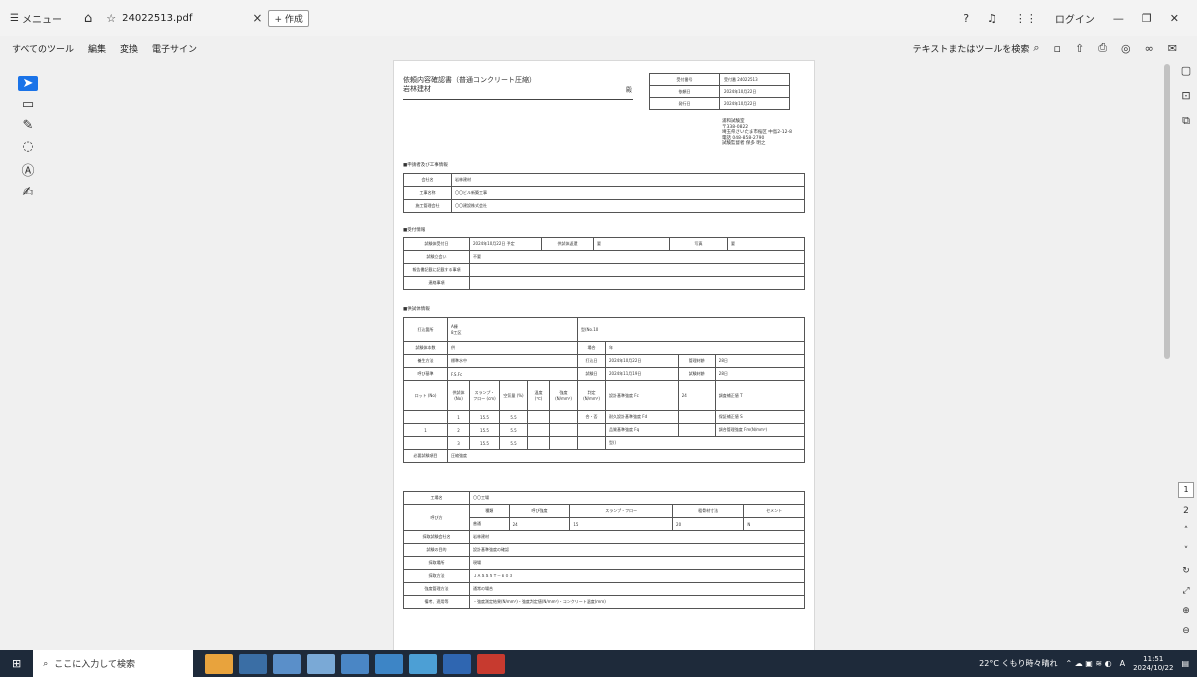 The height and width of the screenshot is (677, 1197). I want to click on weather-text: 22°C くもり時々晴れ, so click(1018, 663).